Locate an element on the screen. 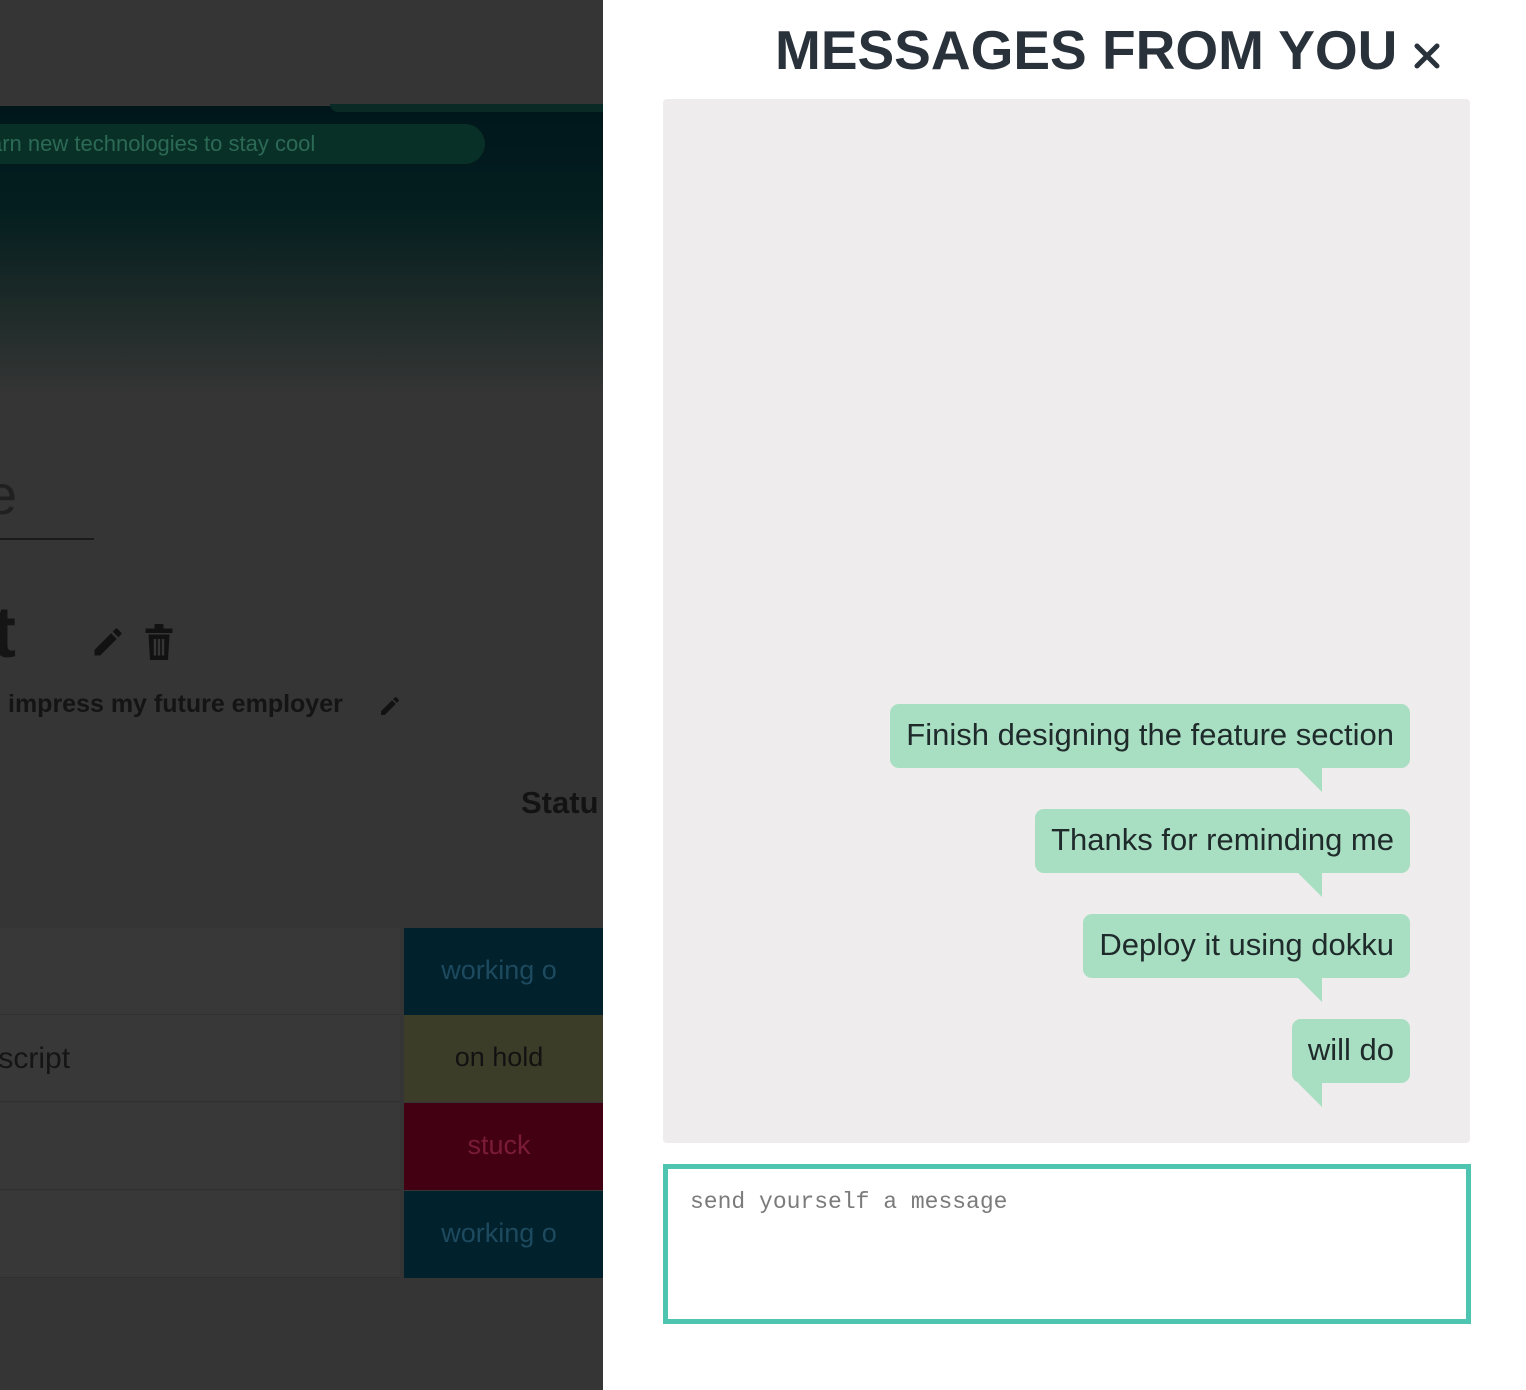 This screenshot has width=1526, height=1390. task-row: es stuck is located at coordinates (301, 1146).